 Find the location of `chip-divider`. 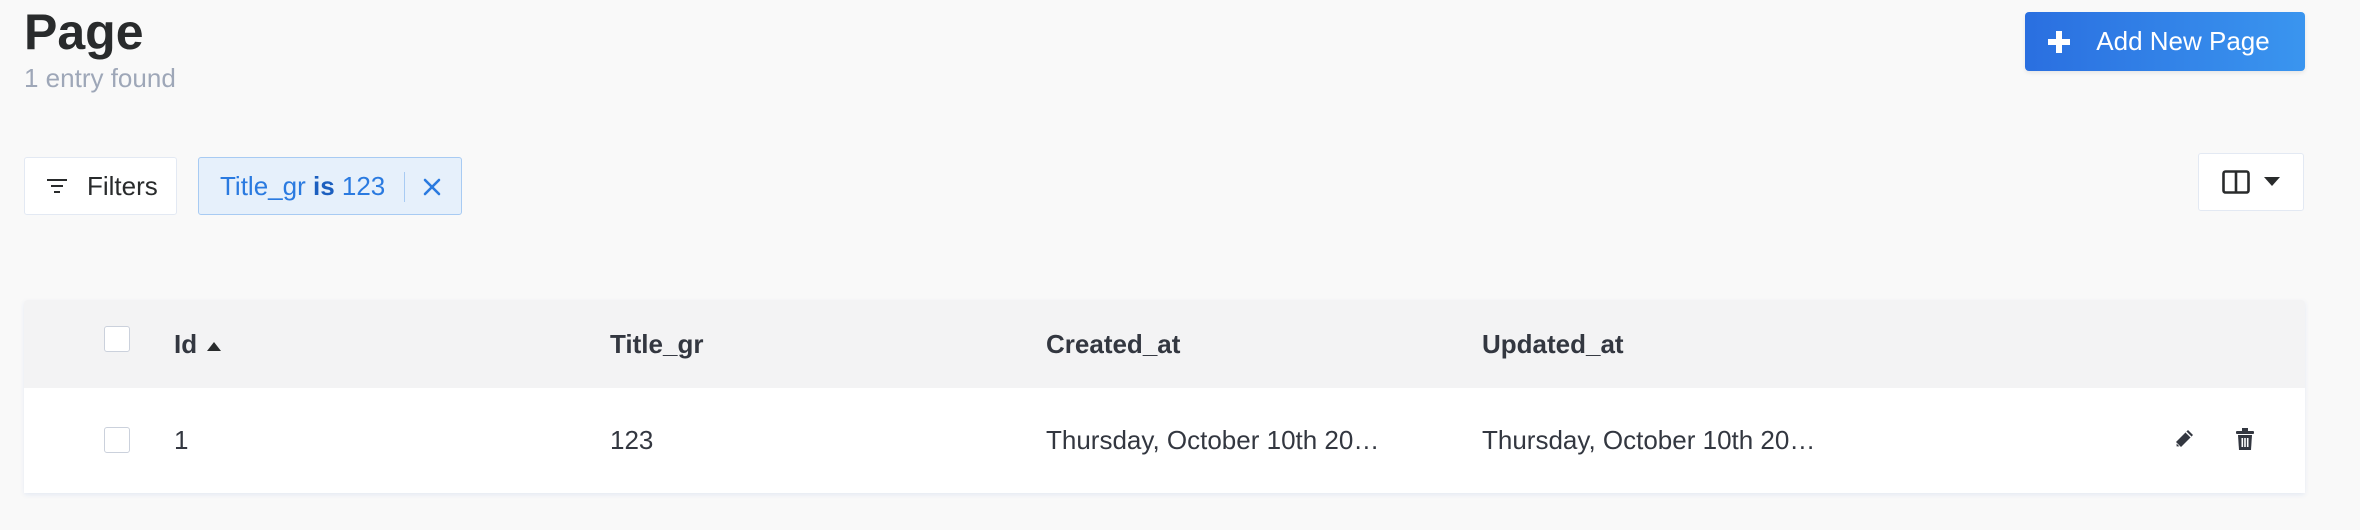

chip-divider is located at coordinates (404, 187).